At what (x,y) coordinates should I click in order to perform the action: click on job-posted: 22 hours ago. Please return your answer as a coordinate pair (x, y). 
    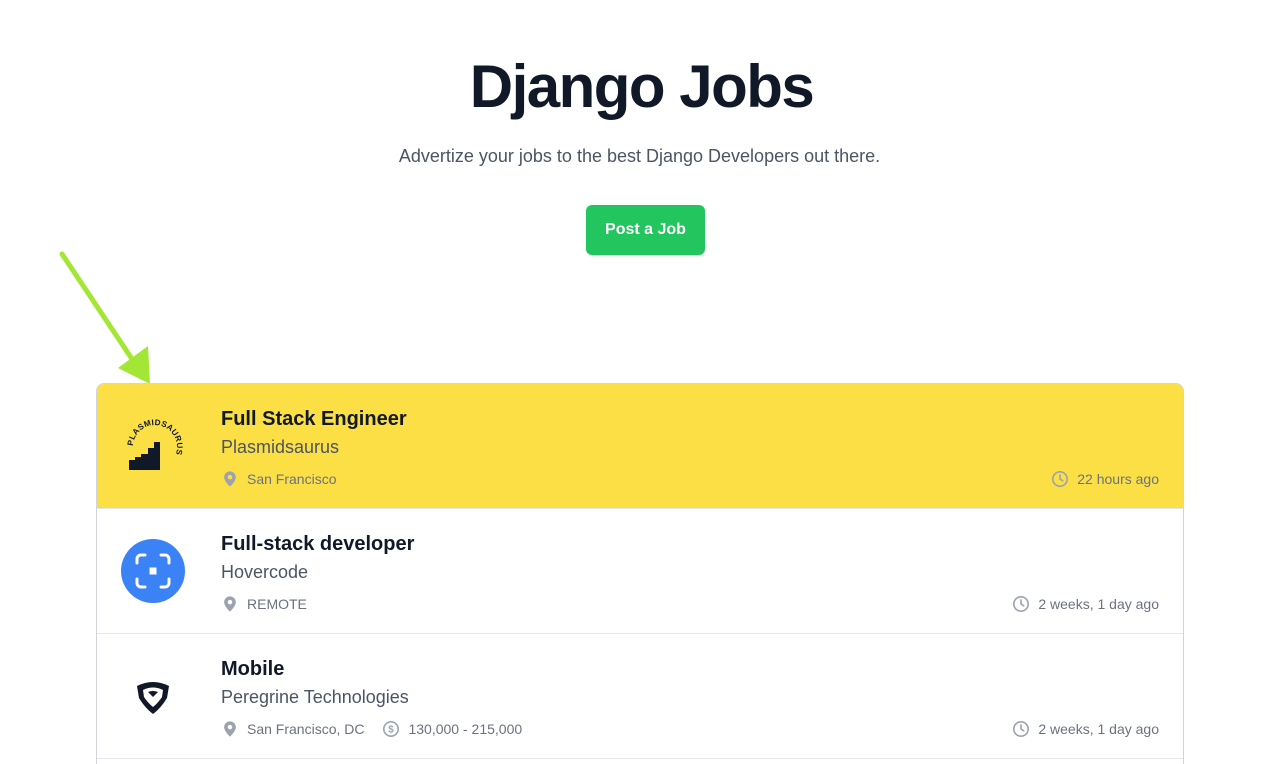
    Looking at the image, I should click on (1105, 479).